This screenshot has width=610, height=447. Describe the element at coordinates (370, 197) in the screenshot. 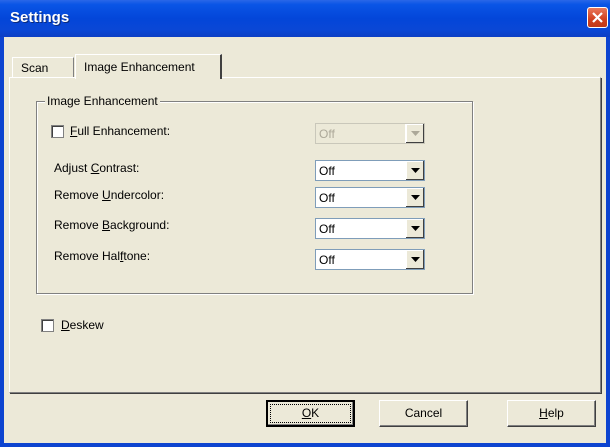

I see `remove-undercolor-select: Off` at that location.